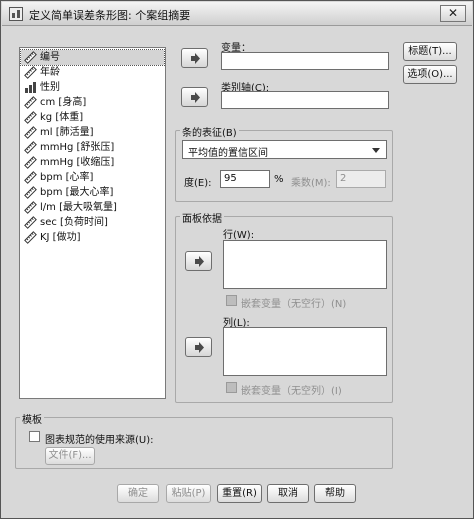  Describe the element at coordinates (305, 61) in the screenshot. I see `variable-field` at that location.